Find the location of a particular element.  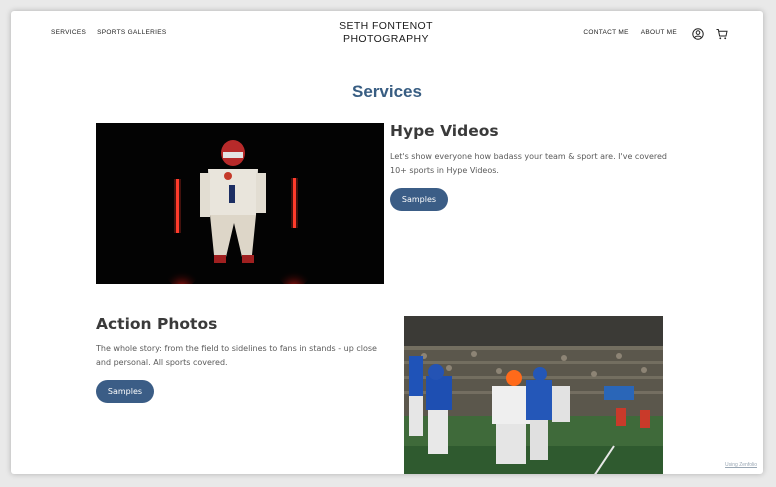

nav-services-link: SERVICES is located at coordinates (68, 32).